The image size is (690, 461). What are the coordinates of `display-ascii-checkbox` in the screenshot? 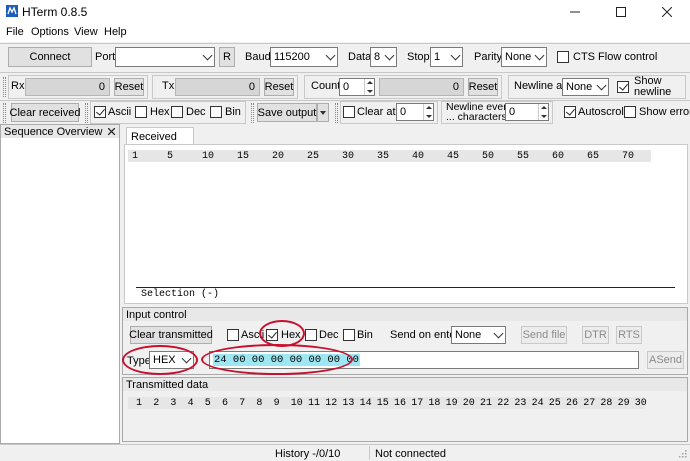 It's located at (100, 112).